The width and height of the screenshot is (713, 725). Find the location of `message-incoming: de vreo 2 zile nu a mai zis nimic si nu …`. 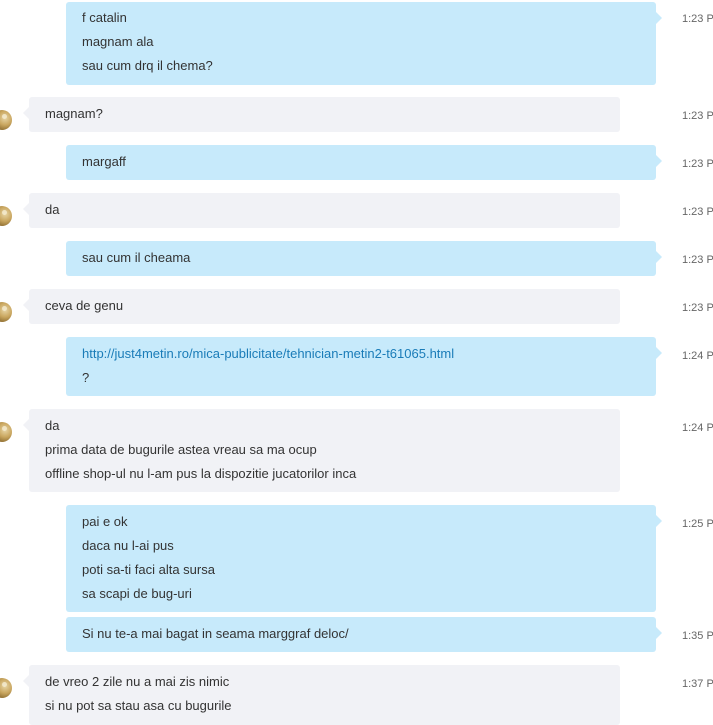

message-incoming: de vreo 2 zile nu a mai zis nimic si nu … is located at coordinates (321, 695).